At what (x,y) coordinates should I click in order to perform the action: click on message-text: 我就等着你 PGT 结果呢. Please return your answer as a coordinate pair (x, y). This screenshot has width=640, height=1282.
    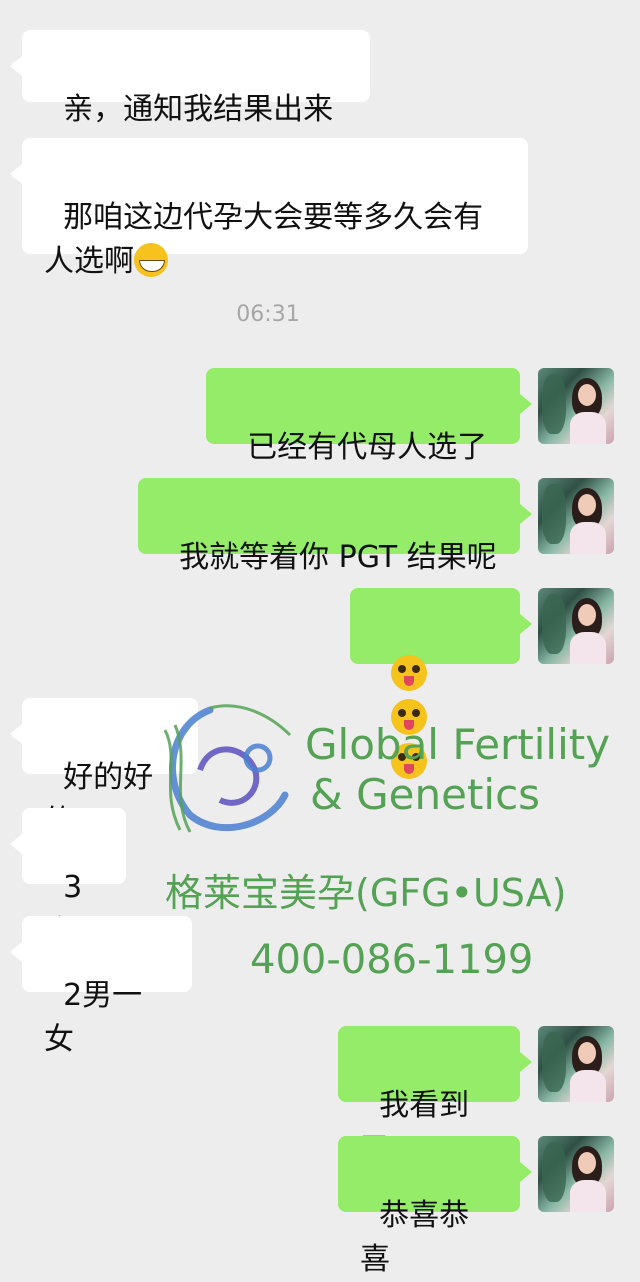
    Looking at the image, I should click on (338, 557).